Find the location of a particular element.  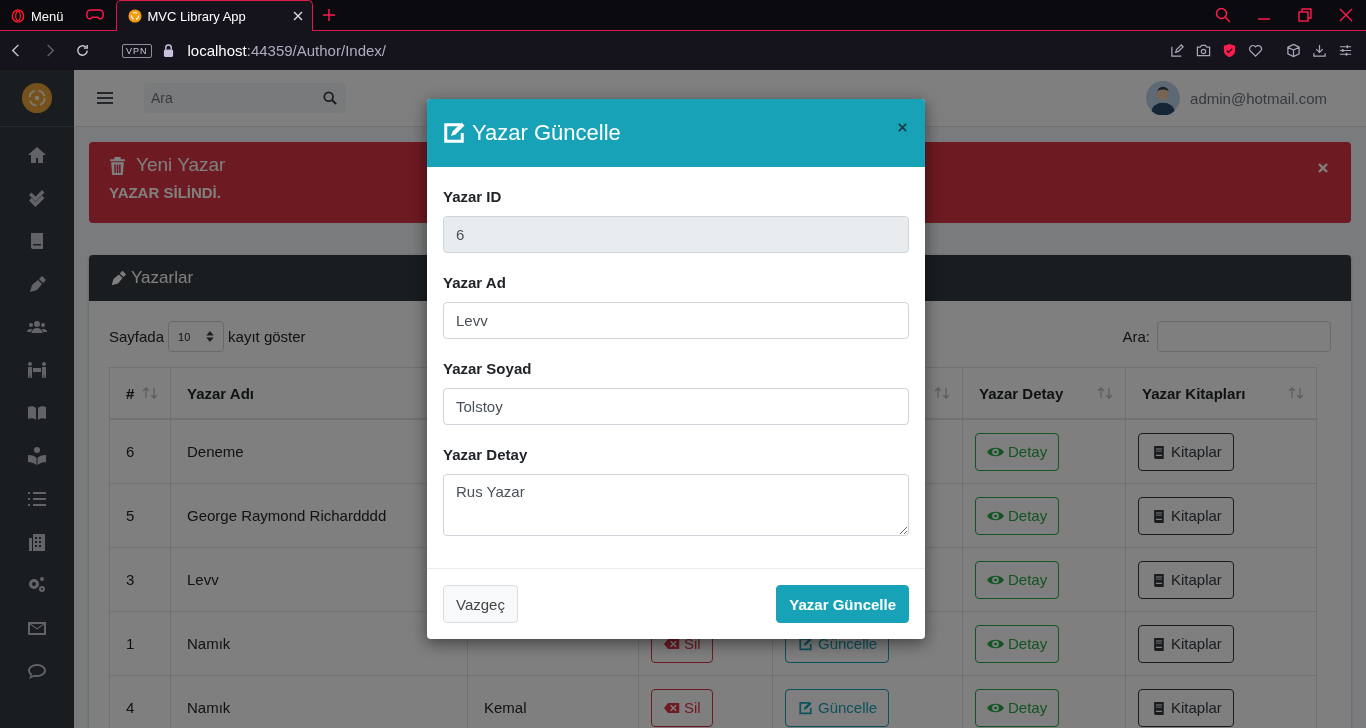

trash-icon is located at coordinates (117, 165).